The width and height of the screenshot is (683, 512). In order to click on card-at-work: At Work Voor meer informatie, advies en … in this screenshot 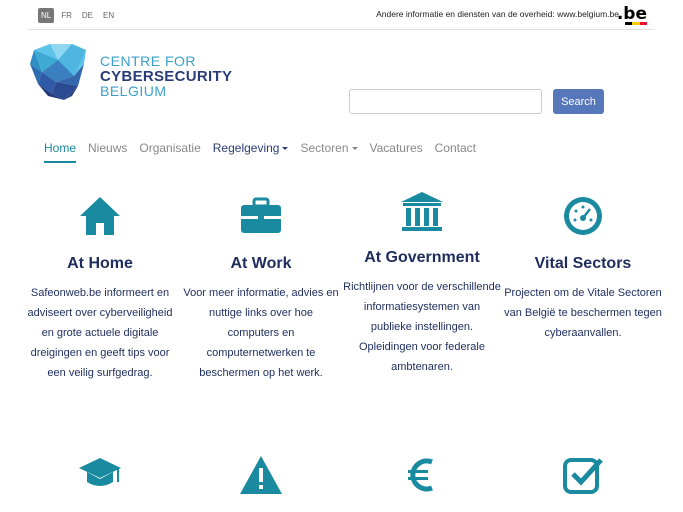, I will do `click(261, 287)`.